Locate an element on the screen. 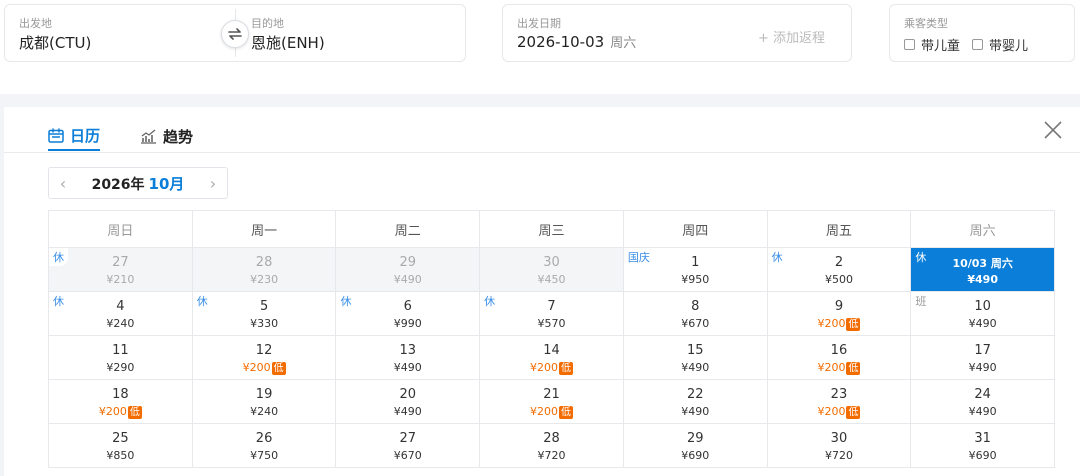 The height and width of the screenshot is (476, 1080). calendar-day: 22 ¥490 is located at coordinates (695, 402).